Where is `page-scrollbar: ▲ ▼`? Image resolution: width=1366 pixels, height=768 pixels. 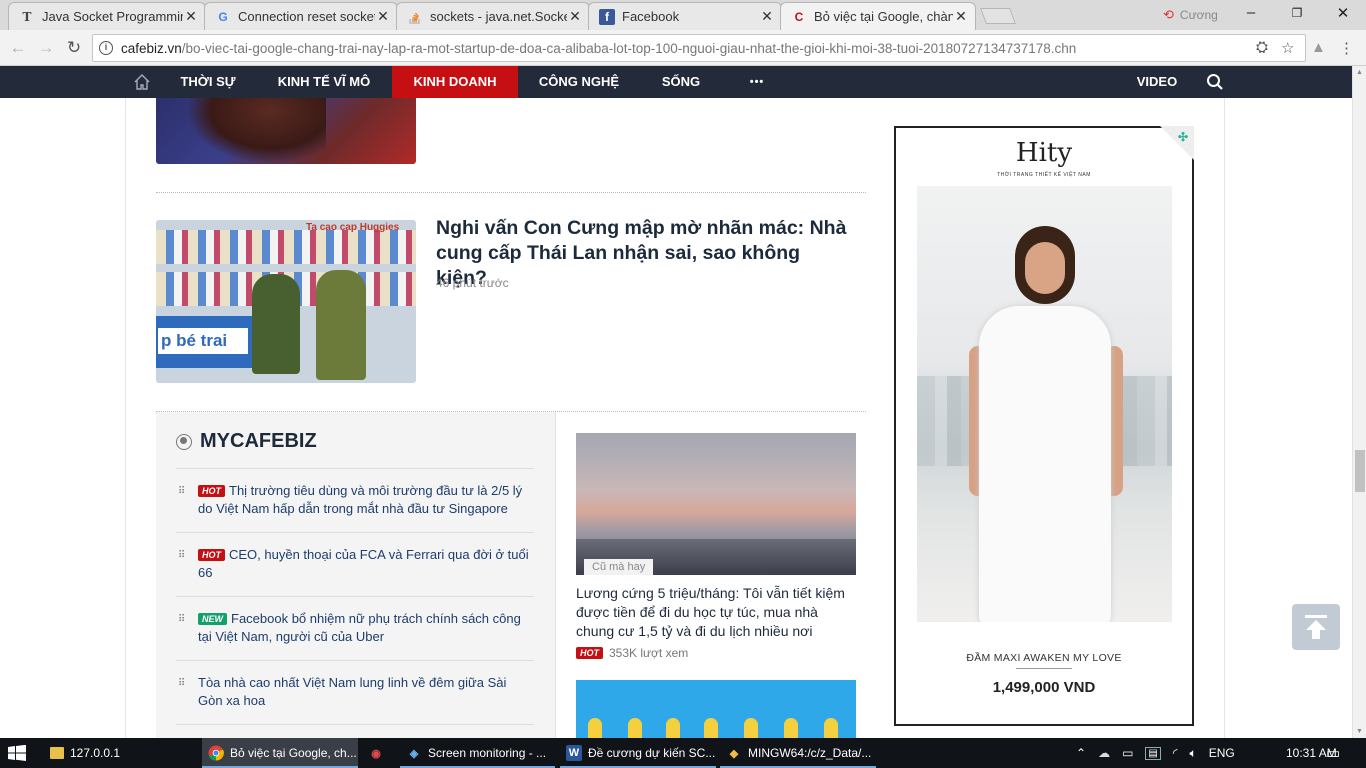
page-scrollbar: ▲ ▼ is located at coordinates (1359, 402).